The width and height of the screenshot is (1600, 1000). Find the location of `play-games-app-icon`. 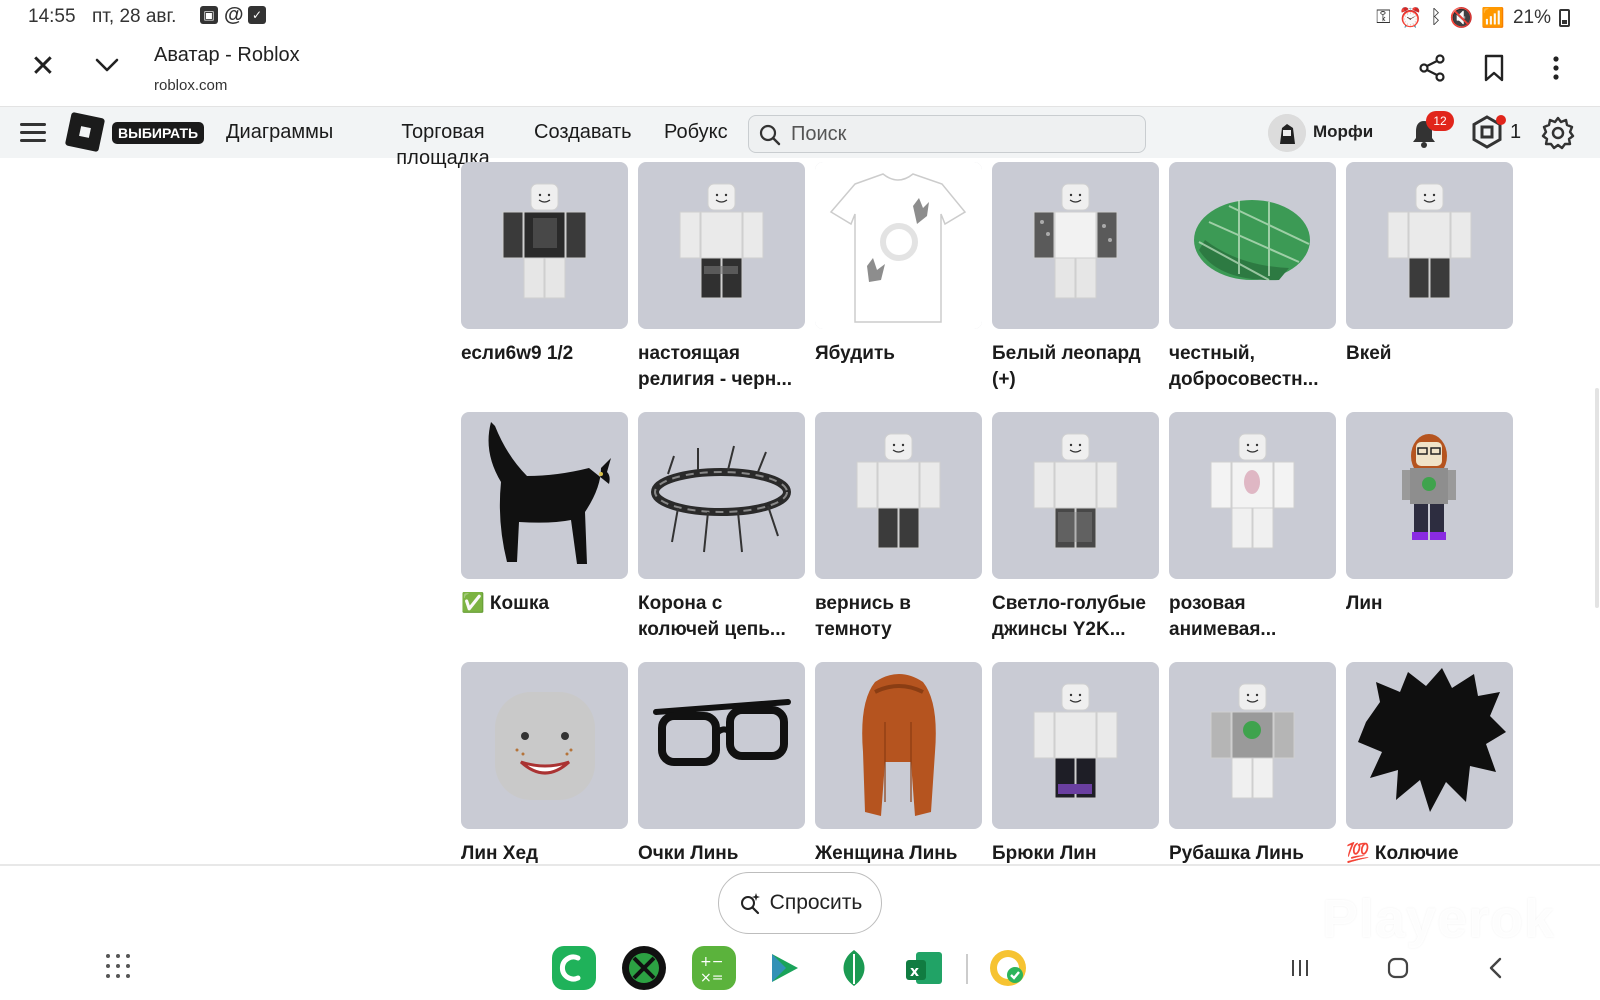

play-games-app-icon is located at coordinates (784, 968).